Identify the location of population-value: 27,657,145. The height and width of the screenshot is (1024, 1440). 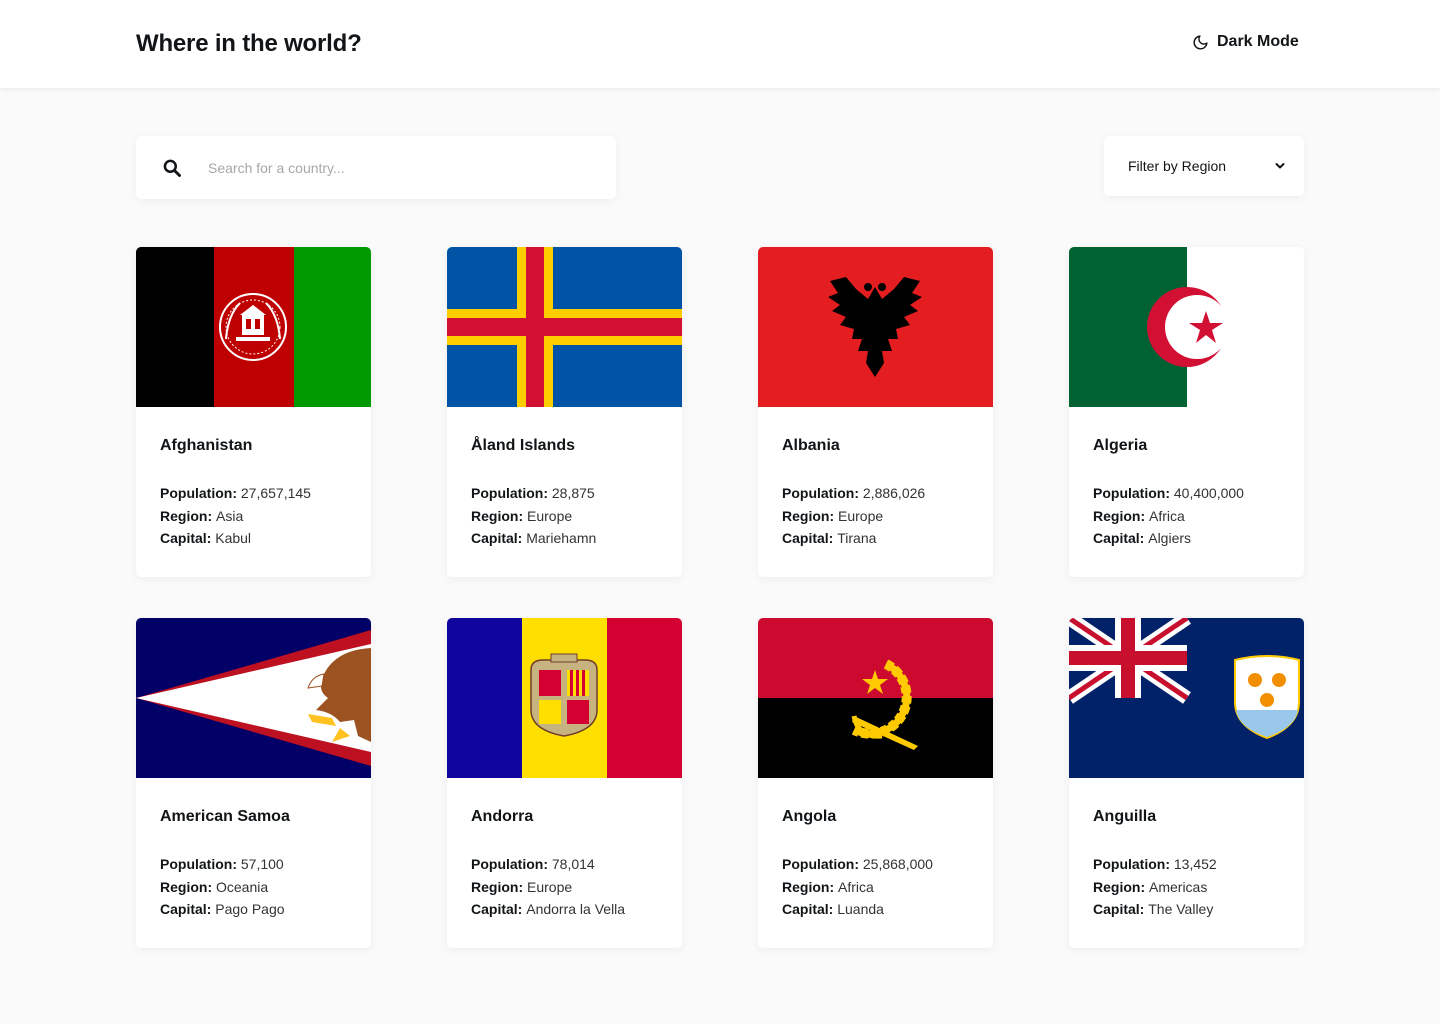
(275, 493).